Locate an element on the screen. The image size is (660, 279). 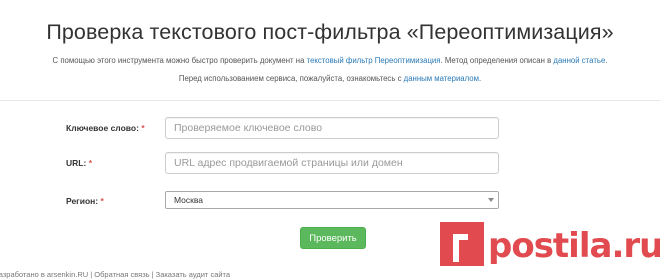
article-link: данной статье is located at coordinates (579, 60).